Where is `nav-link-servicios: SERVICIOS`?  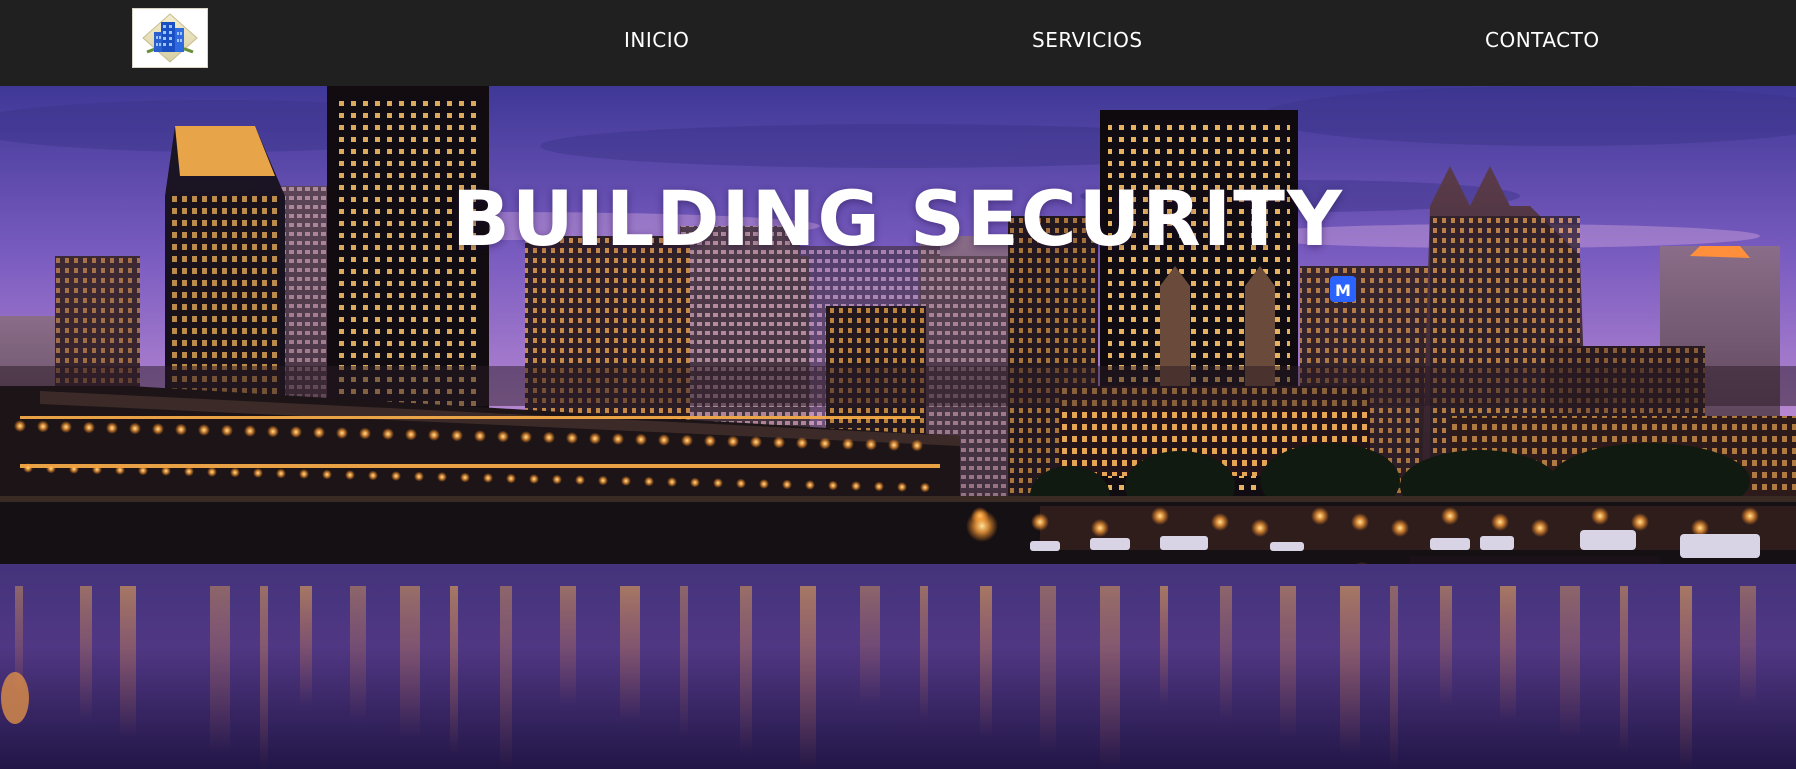
nav-link-servicios: SERVICIOS is located at coordinates (1087, 40).